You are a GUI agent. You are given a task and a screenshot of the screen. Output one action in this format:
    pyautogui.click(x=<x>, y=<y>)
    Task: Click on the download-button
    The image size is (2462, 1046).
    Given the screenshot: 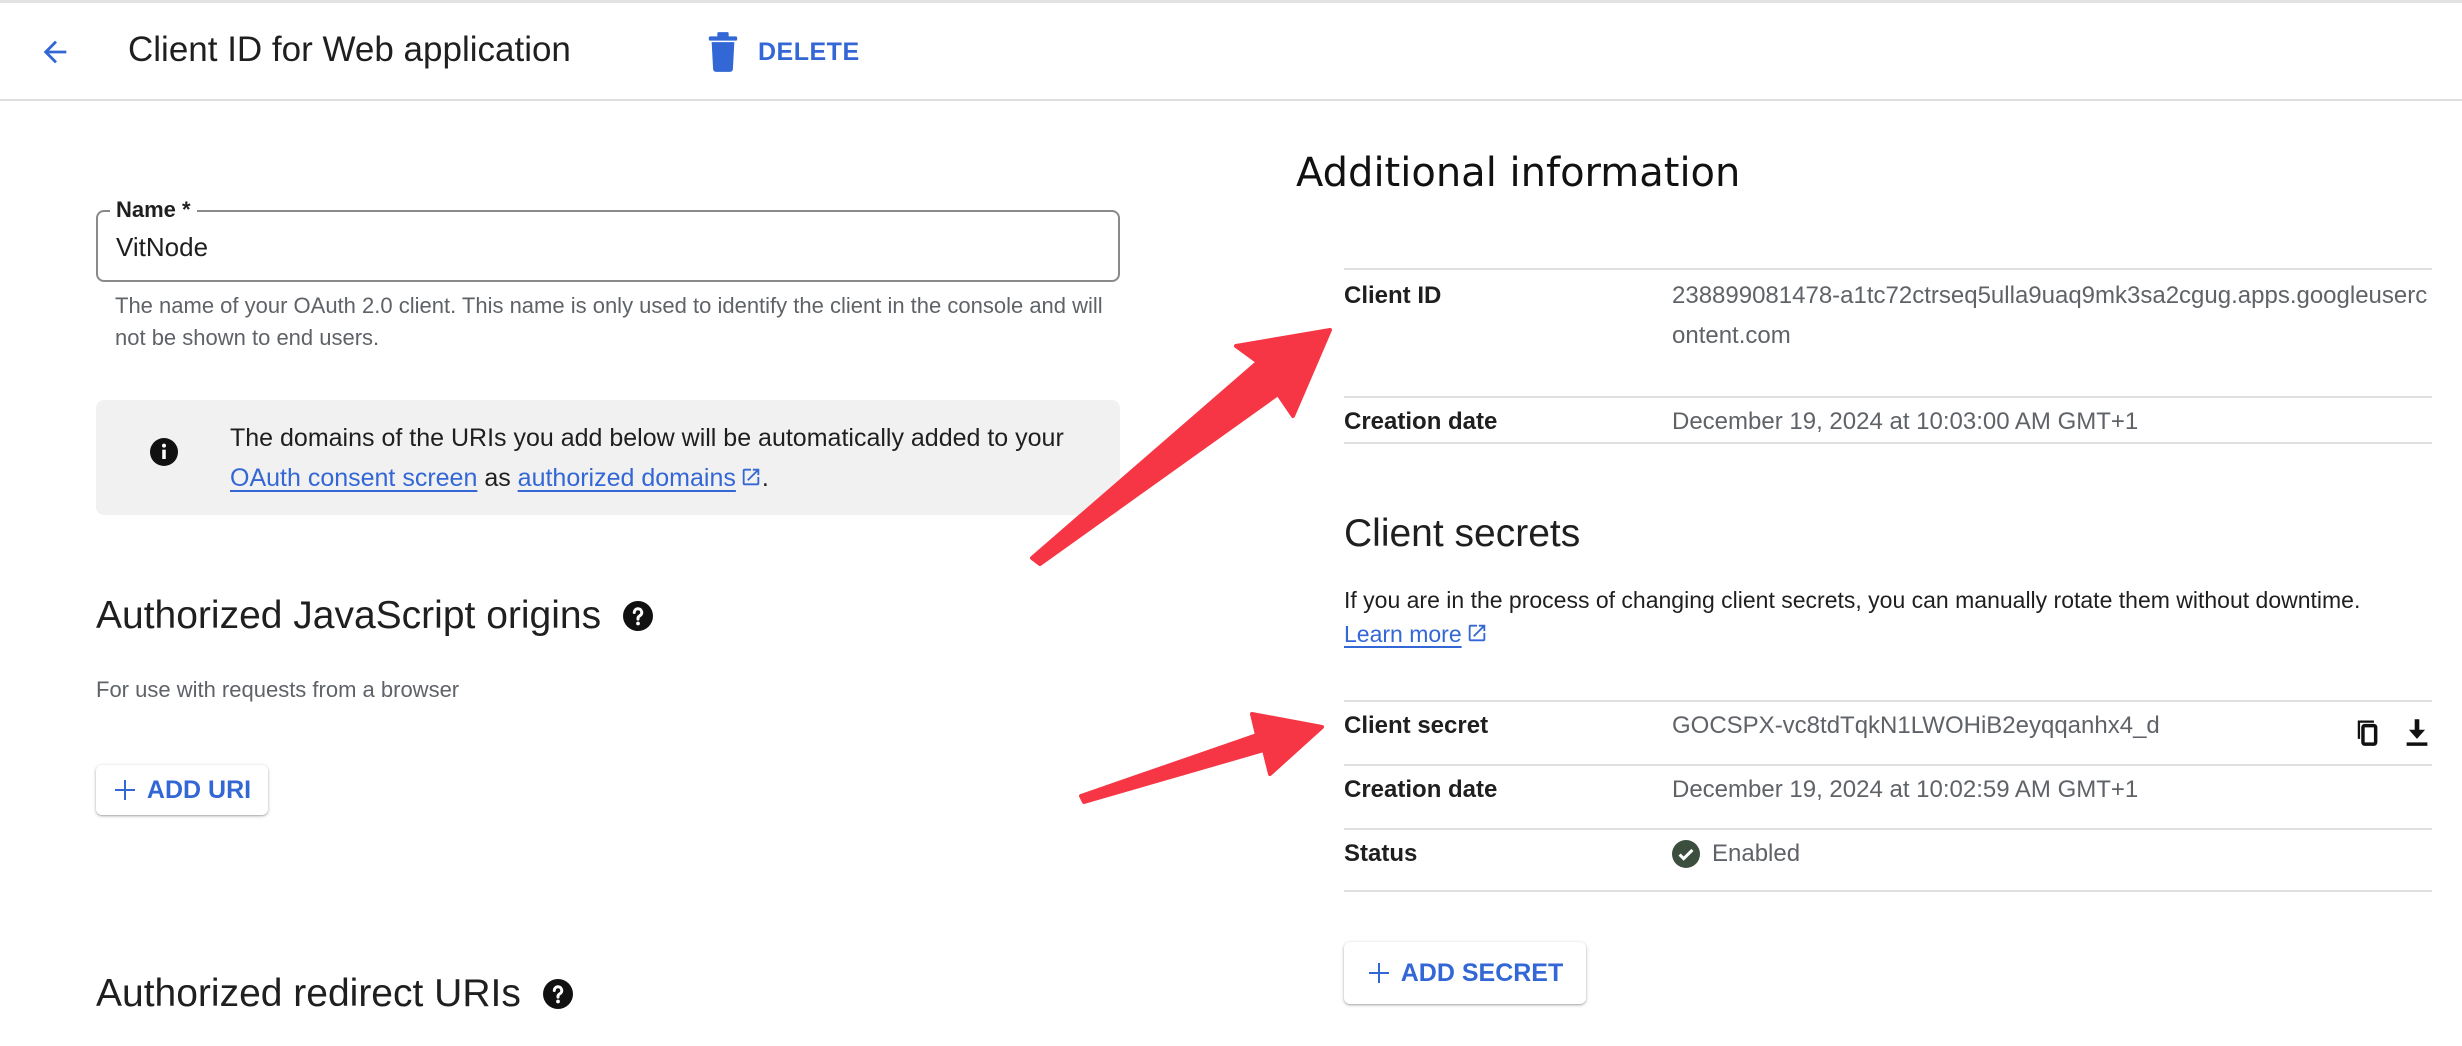 What is the action you would take?
    pyautogui.click(x=2417, y=732)
    